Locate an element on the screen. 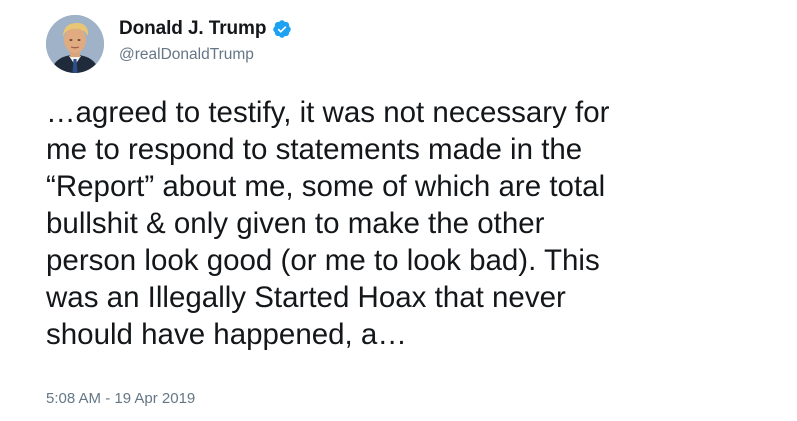 The image size is (797, 421). author-block: Donald J. Trump @realDonaldTrump is located at coordinates (205, 40).